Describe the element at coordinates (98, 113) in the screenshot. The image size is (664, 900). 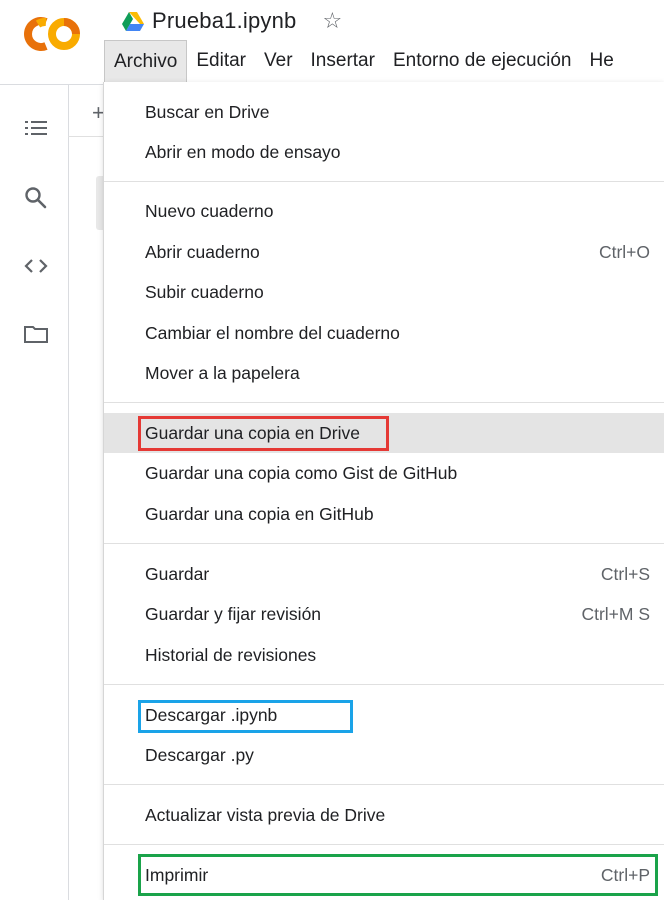
I see `add-cell-plus-icon: +` at that location.